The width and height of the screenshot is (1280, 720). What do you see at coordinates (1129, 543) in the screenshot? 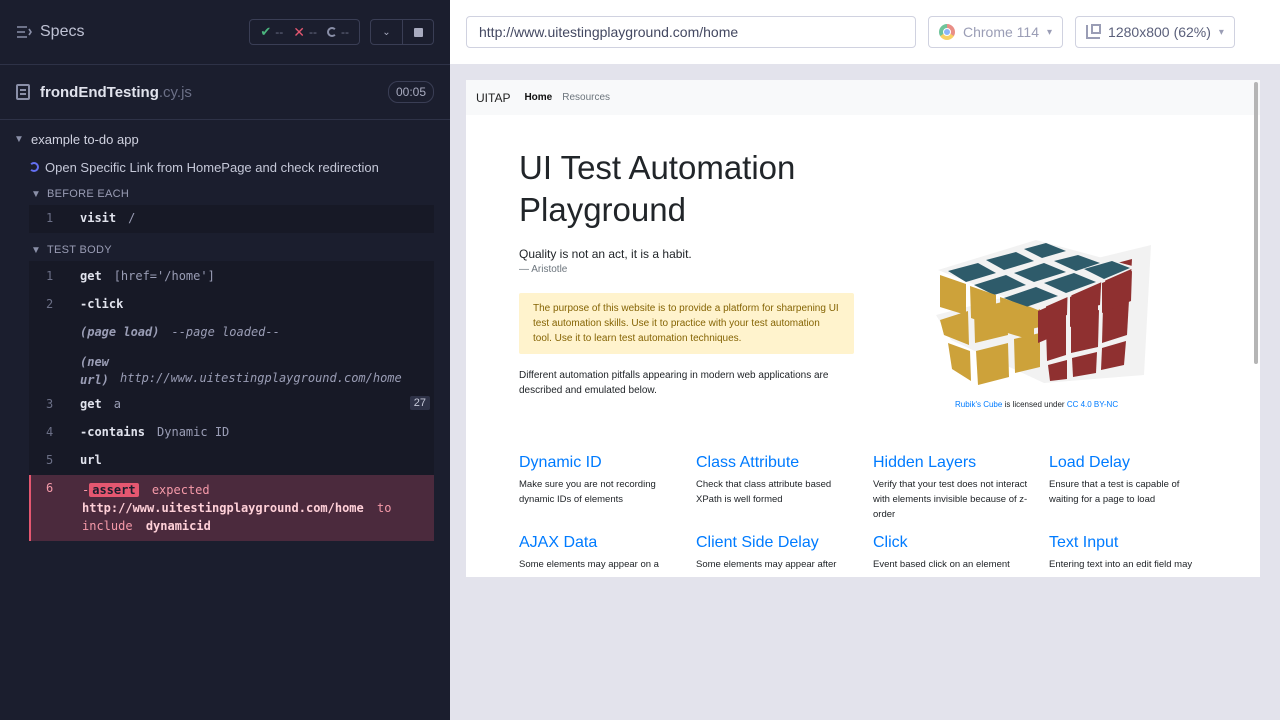
I see `card-link: Text Input` at bounding box center [1129, 543].